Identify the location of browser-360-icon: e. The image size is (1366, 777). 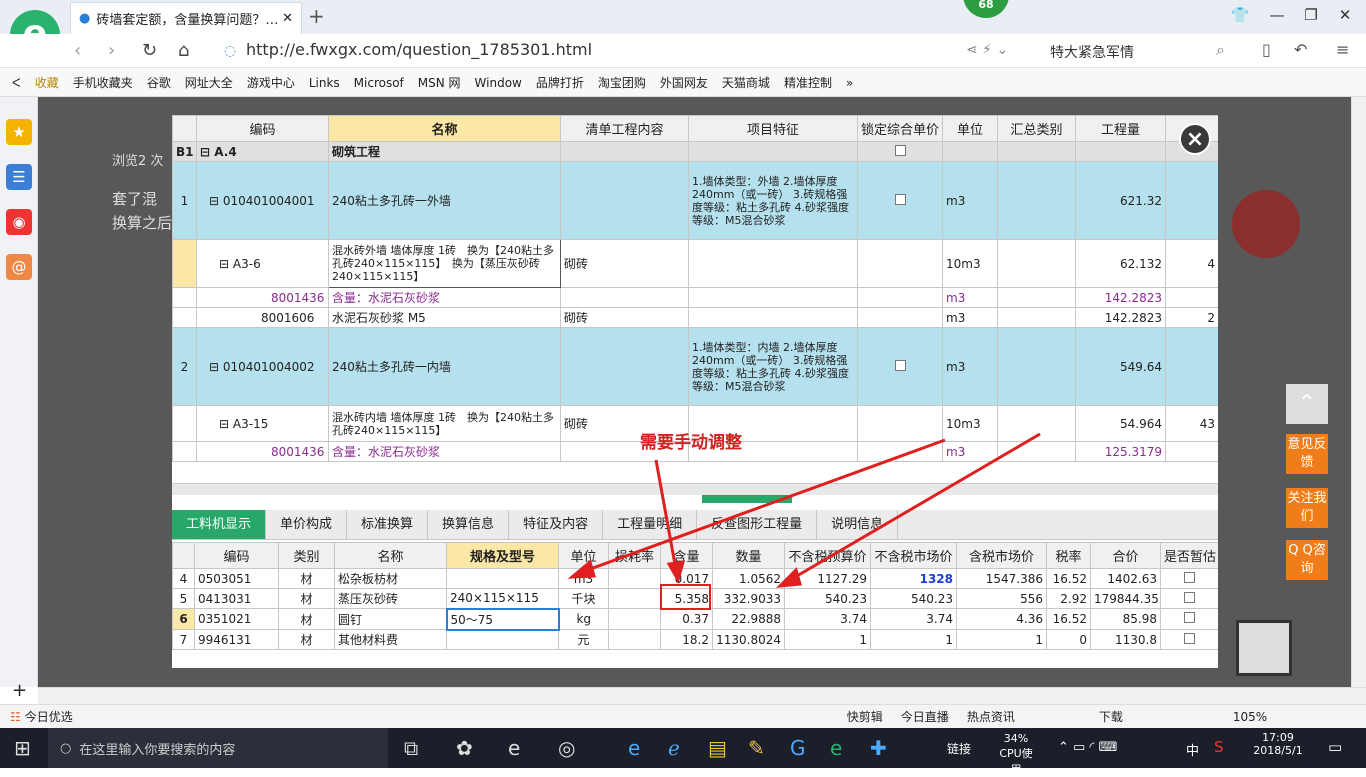
(836, 748).